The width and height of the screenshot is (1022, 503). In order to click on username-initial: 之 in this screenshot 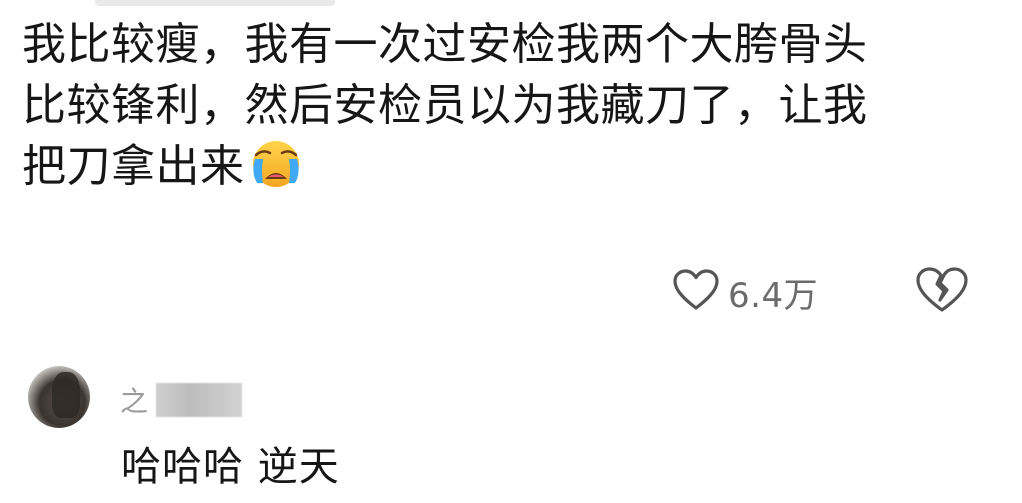, I will do `click(134, 401)`.